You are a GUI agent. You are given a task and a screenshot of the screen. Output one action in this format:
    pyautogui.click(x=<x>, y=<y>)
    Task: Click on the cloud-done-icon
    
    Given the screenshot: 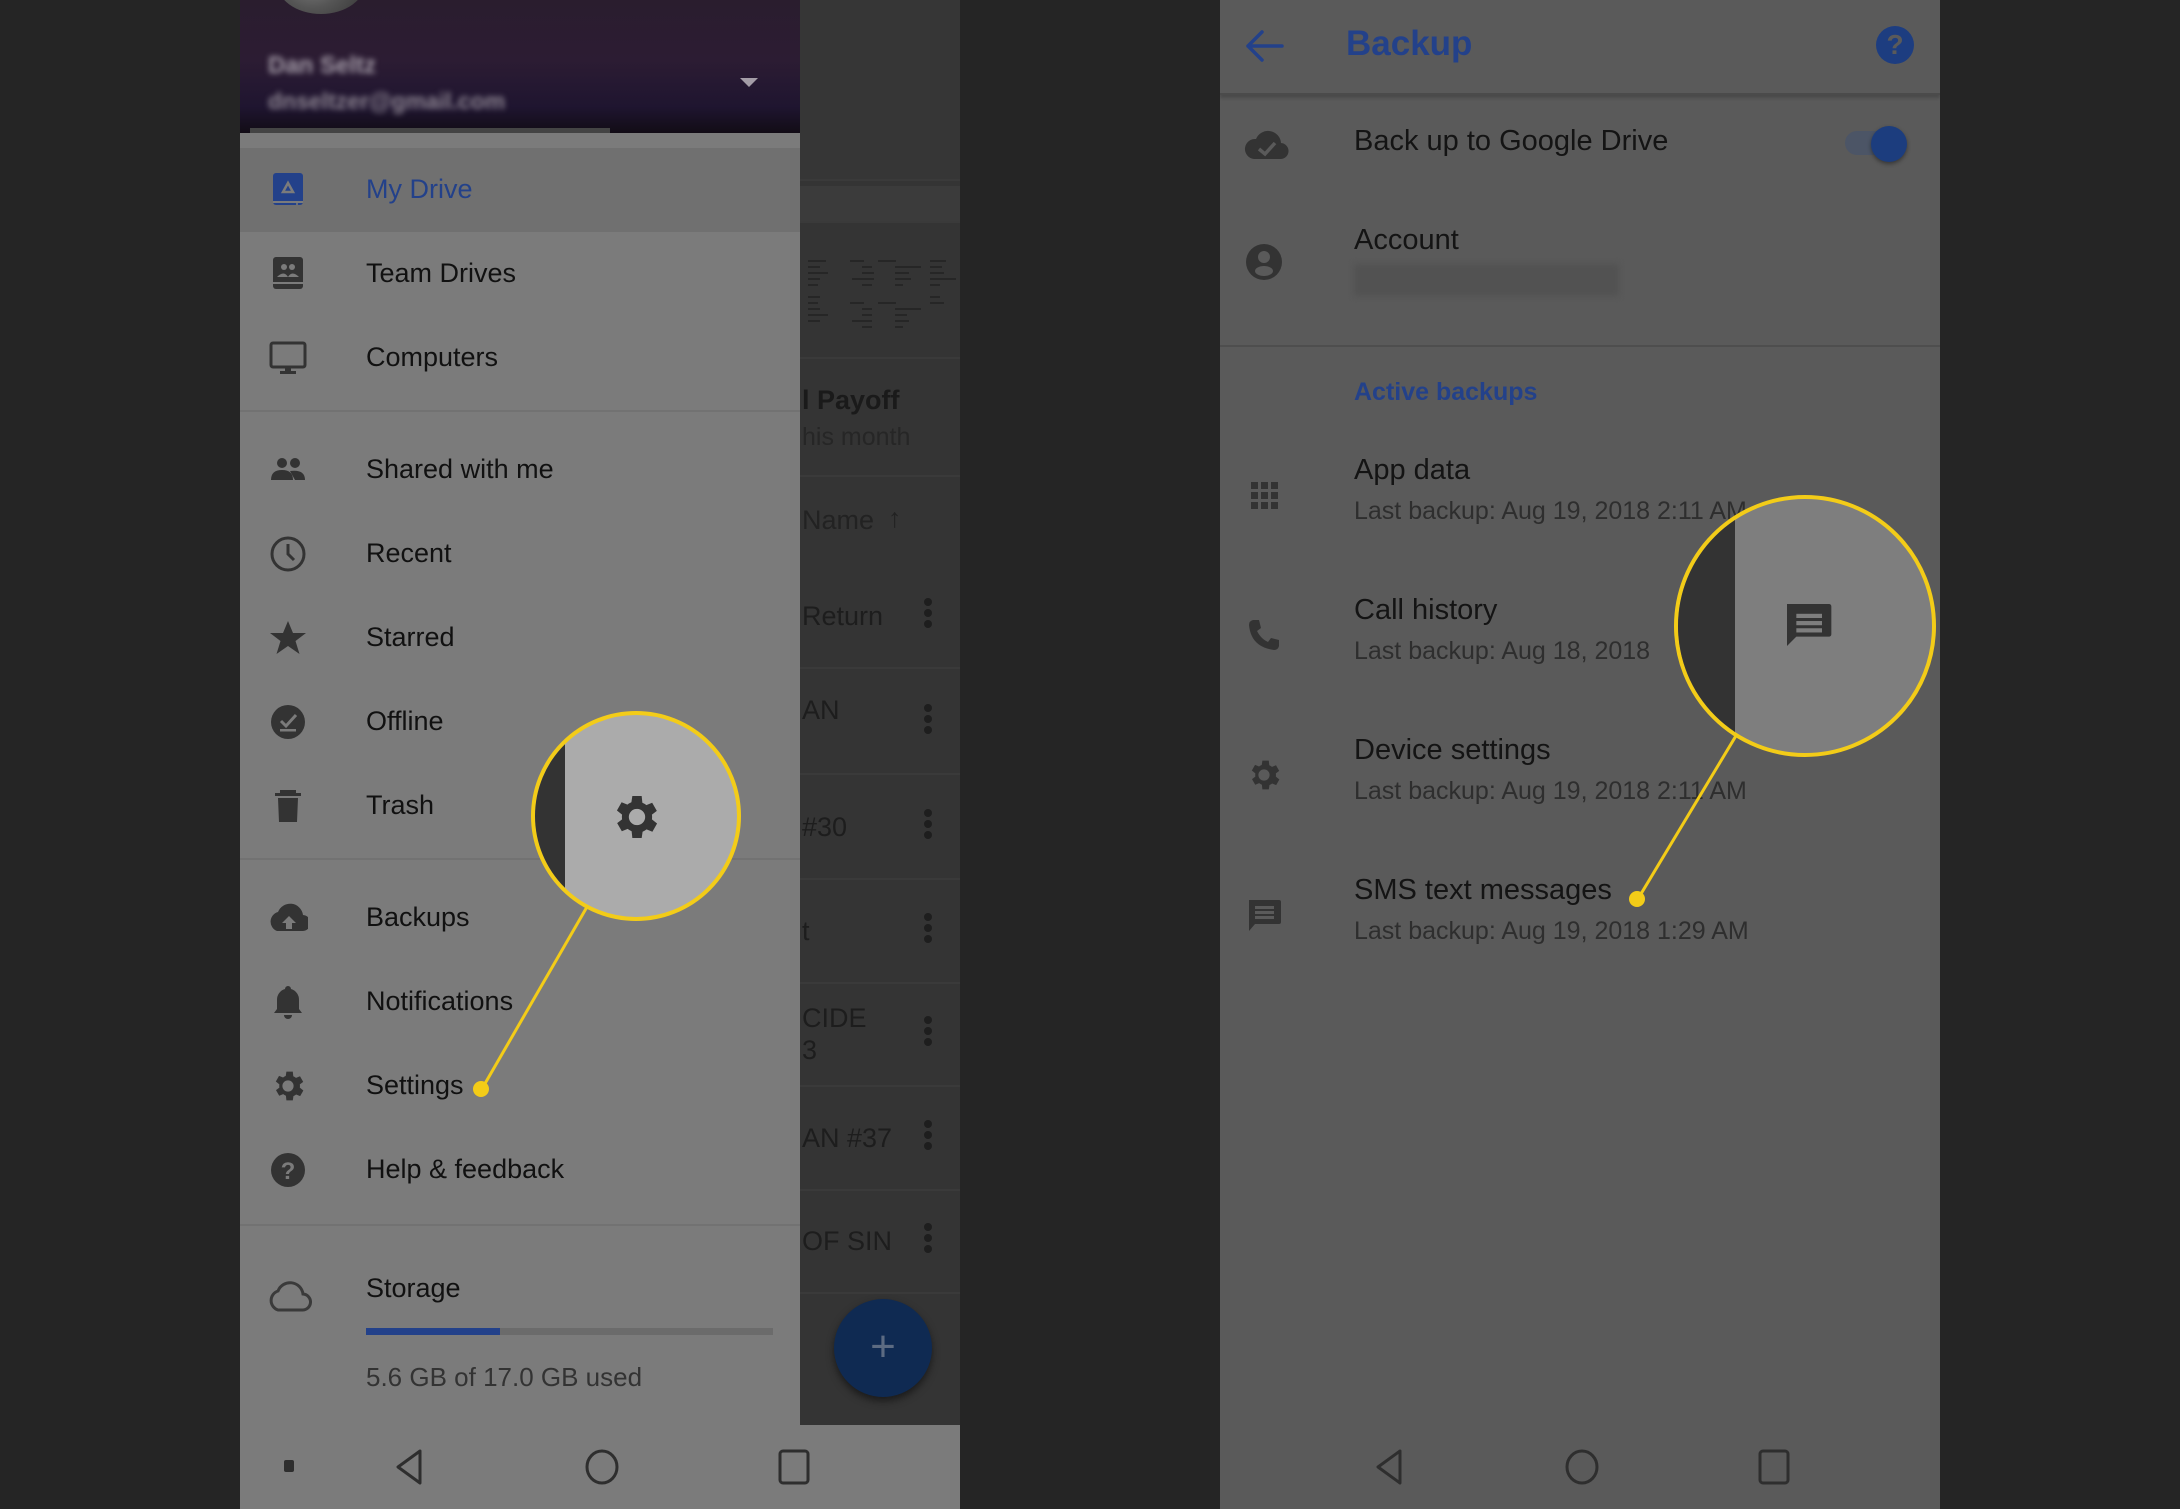 What is the action you would take?
    pyautogui.click(x=1266, y=145)
    